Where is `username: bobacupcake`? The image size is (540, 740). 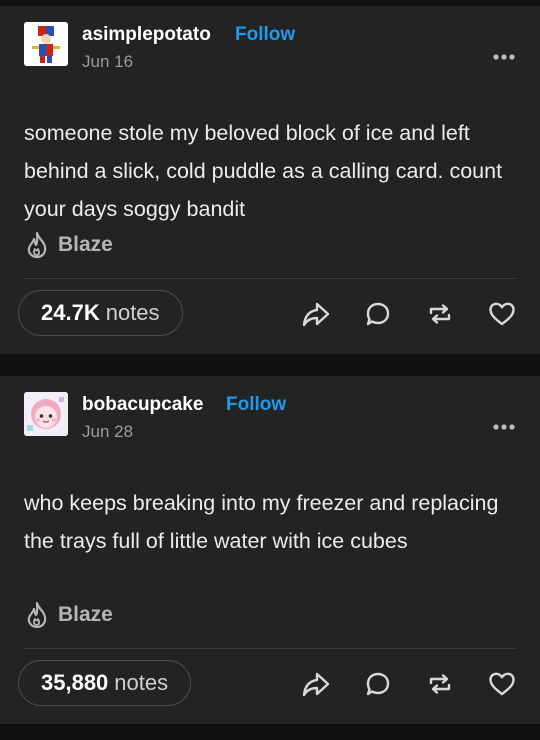 username: bobacupcake is located at coordinates (142, 405).